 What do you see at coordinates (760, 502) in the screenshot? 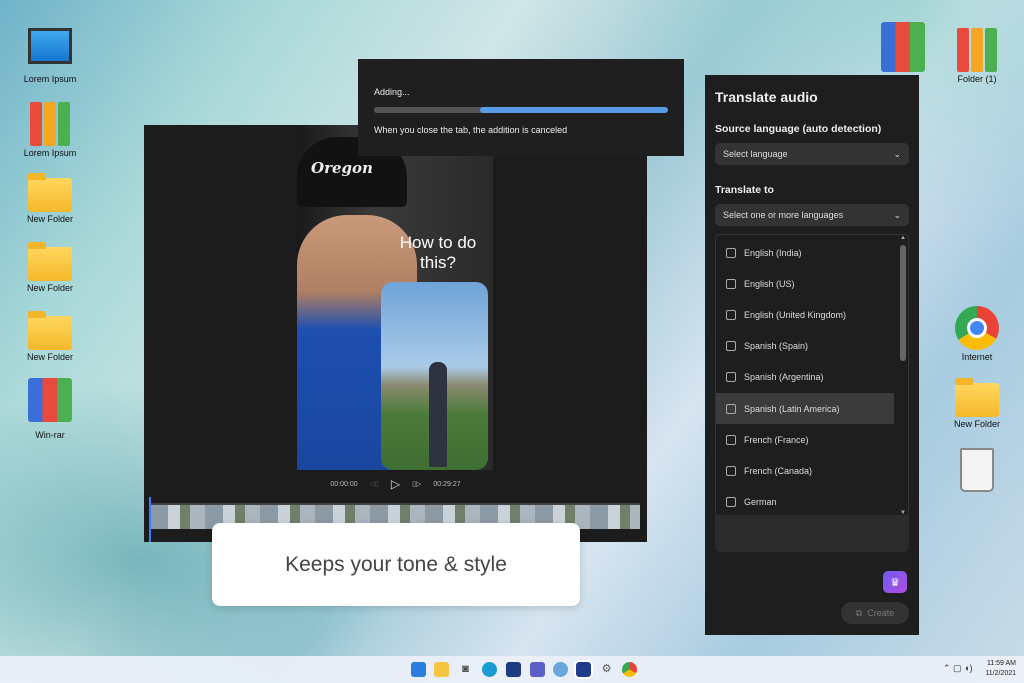
I see `language-label: German` at bounding box center [760, 502].